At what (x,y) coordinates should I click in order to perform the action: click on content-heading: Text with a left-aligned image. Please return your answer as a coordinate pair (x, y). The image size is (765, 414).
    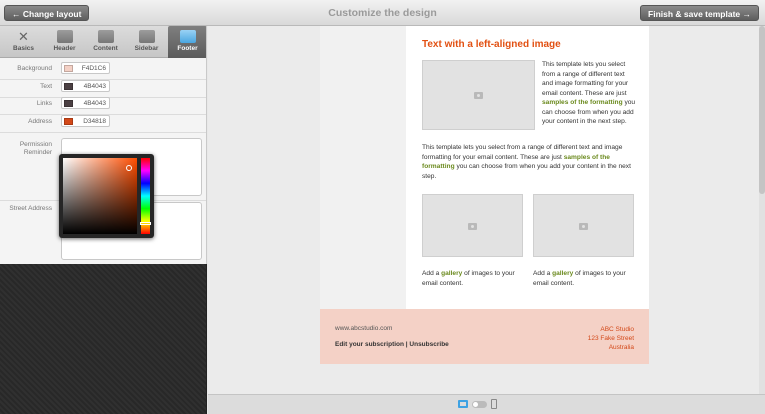
    Looking at the image, I should click on (491, 44).